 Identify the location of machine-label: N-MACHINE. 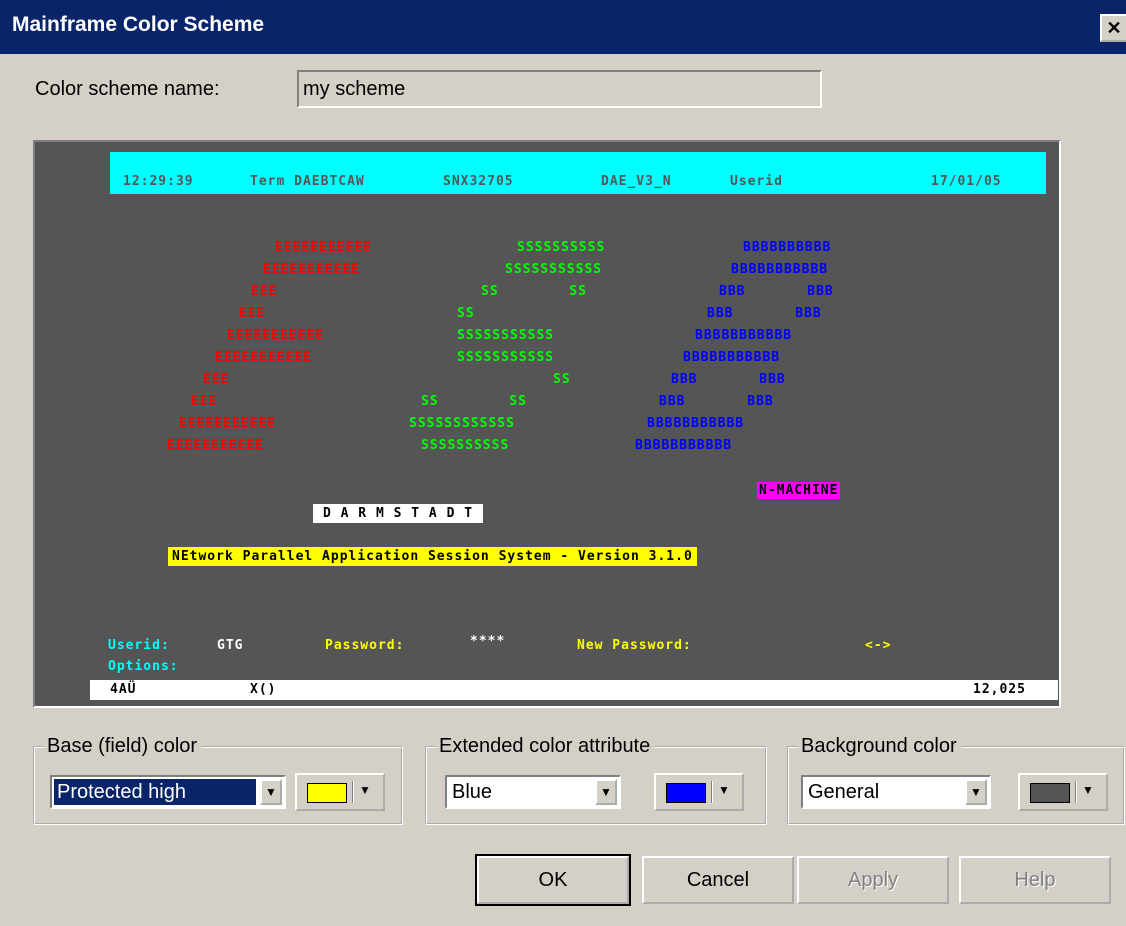
(799, 490).